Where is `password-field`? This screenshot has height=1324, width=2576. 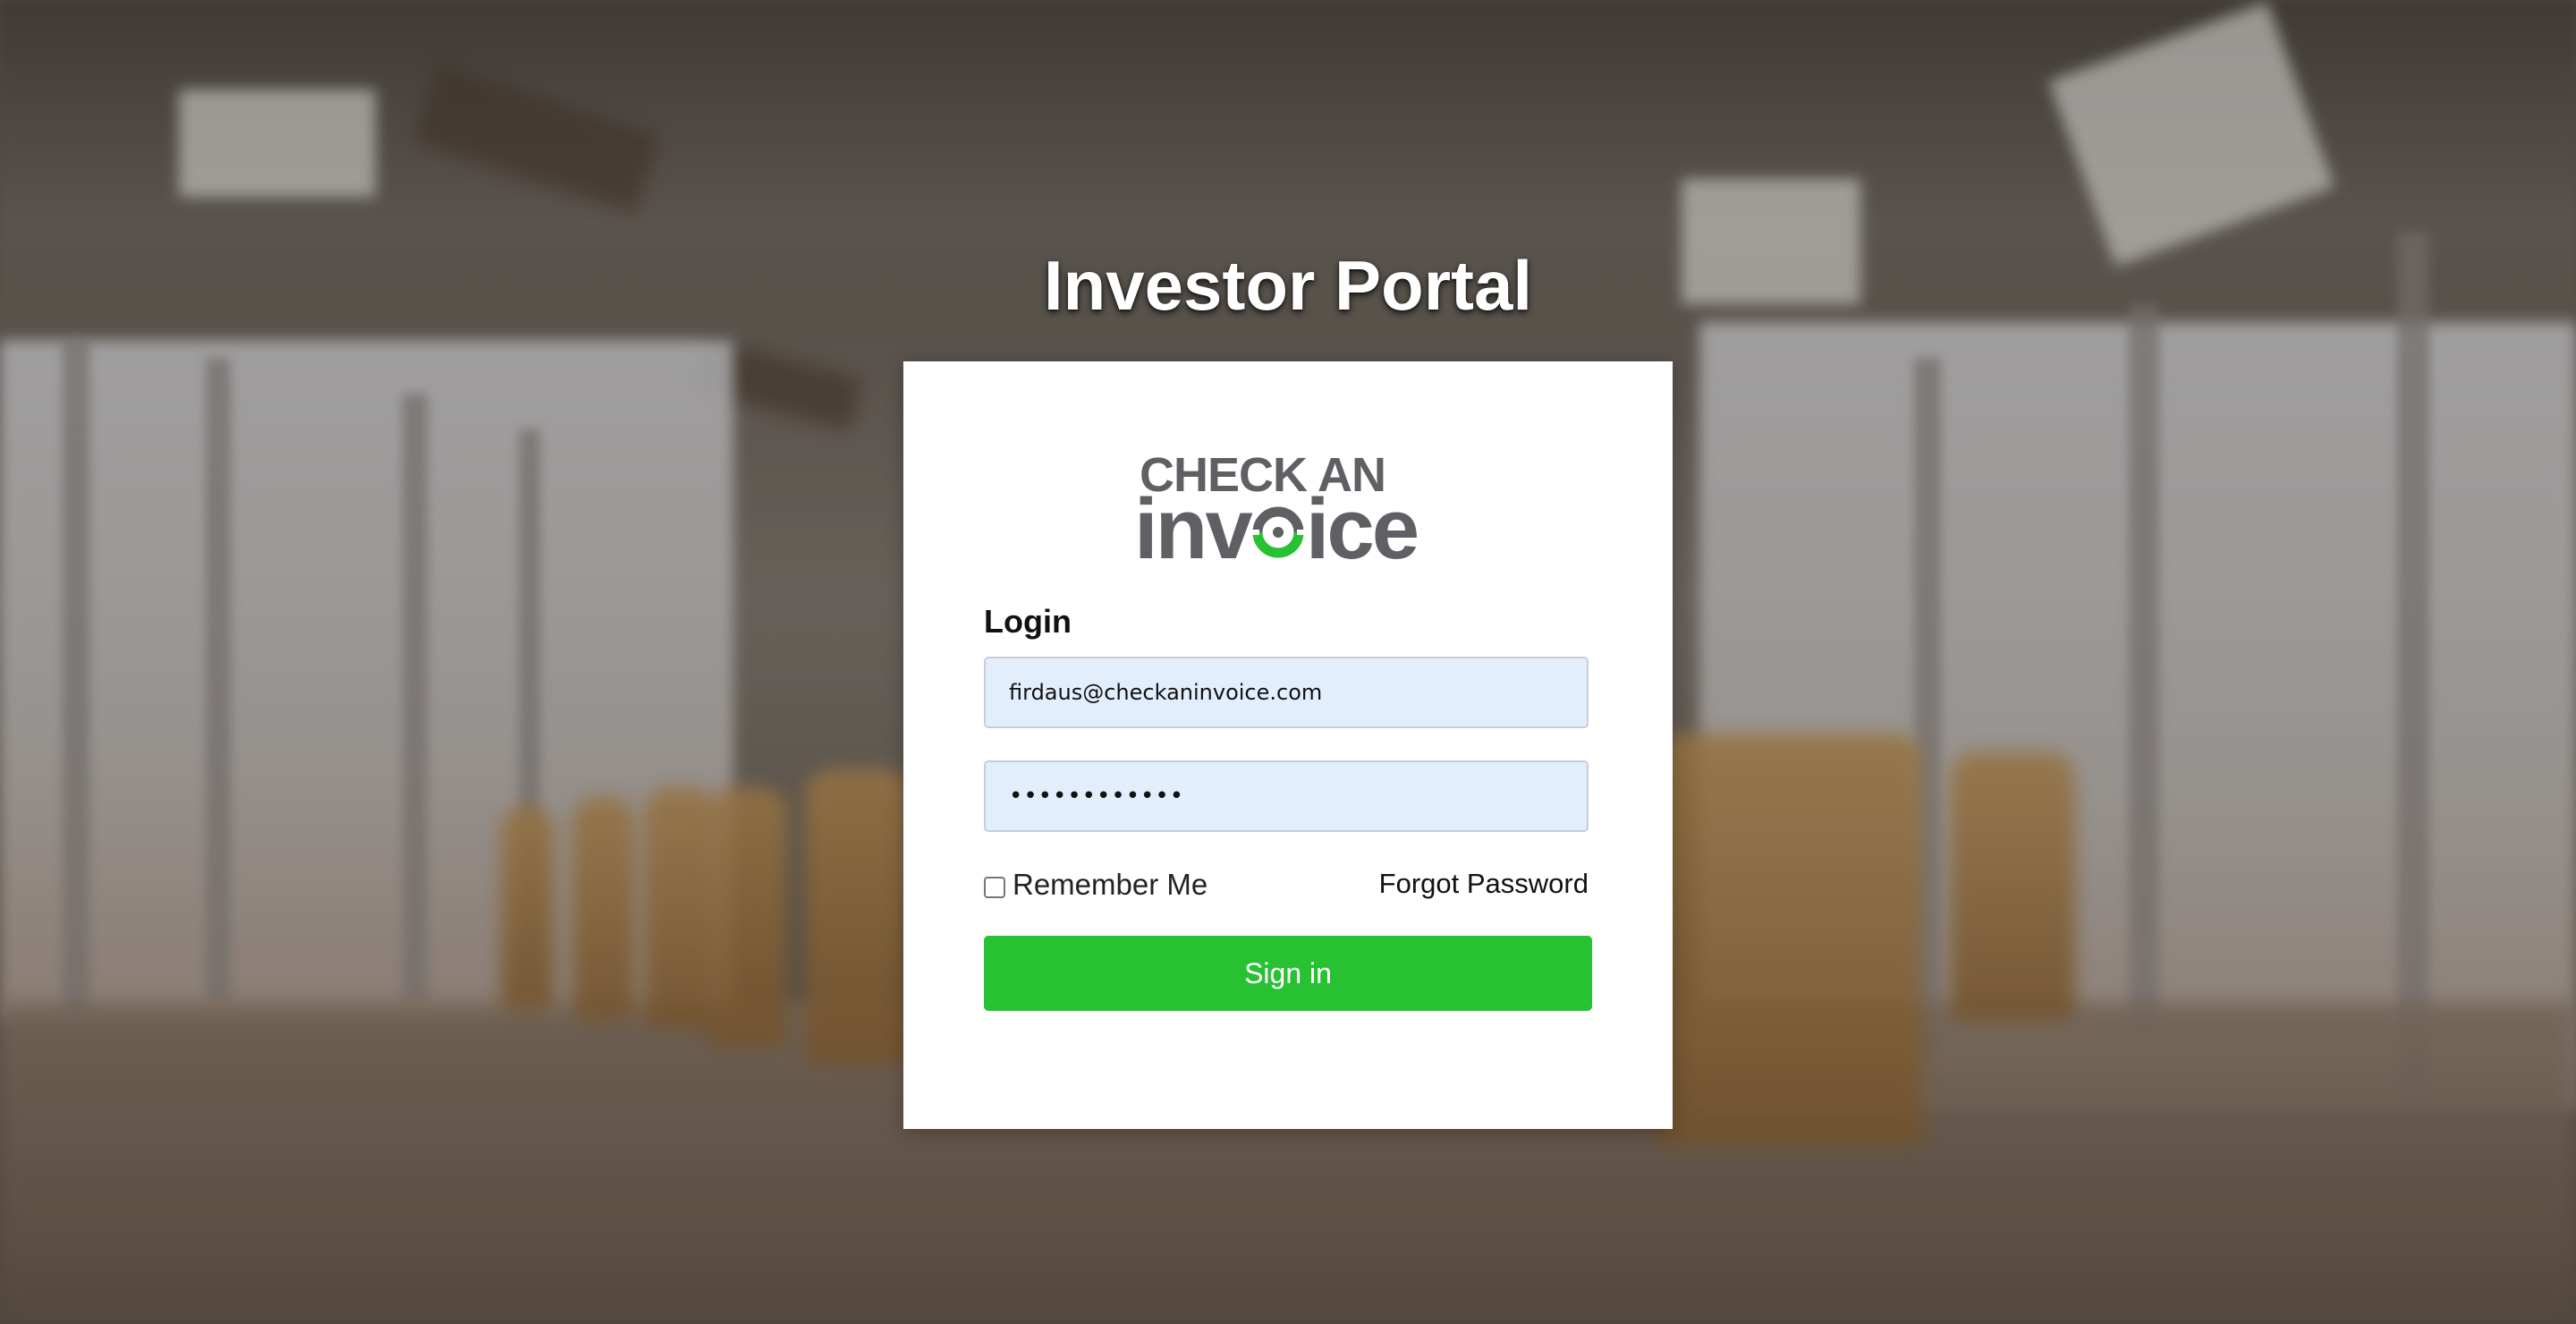 password-field is located at coordinates (1286, 796).